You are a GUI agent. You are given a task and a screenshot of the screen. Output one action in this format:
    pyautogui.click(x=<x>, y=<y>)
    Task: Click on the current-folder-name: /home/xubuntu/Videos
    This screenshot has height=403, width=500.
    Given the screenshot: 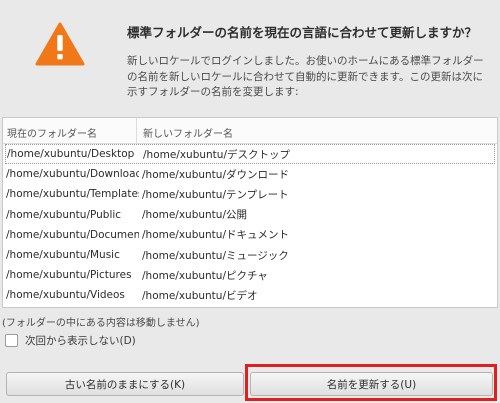 What is the action you would take?
    pyautogui.click(x=65, y=295)
    